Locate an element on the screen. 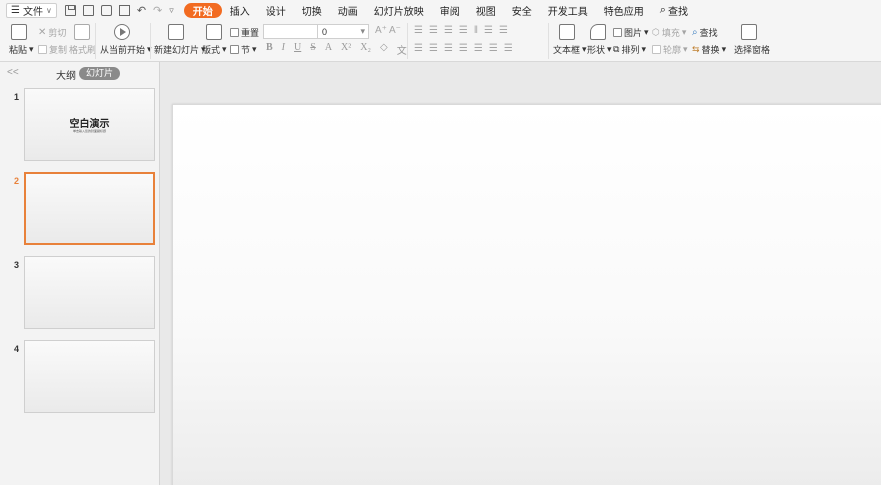 The width and height of the screenshot is (881, 485). align-right-icon: ☰ is located at coordinates (448, 48).